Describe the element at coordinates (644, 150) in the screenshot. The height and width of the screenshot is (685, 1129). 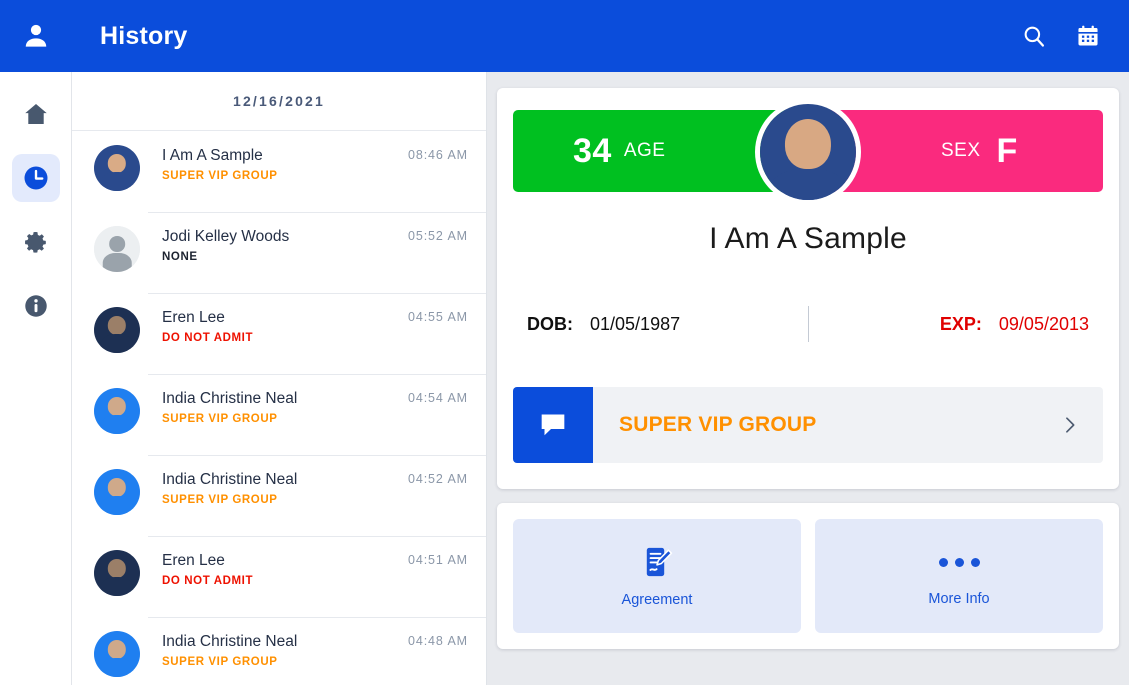
I see `age-label: AGE` at that location.